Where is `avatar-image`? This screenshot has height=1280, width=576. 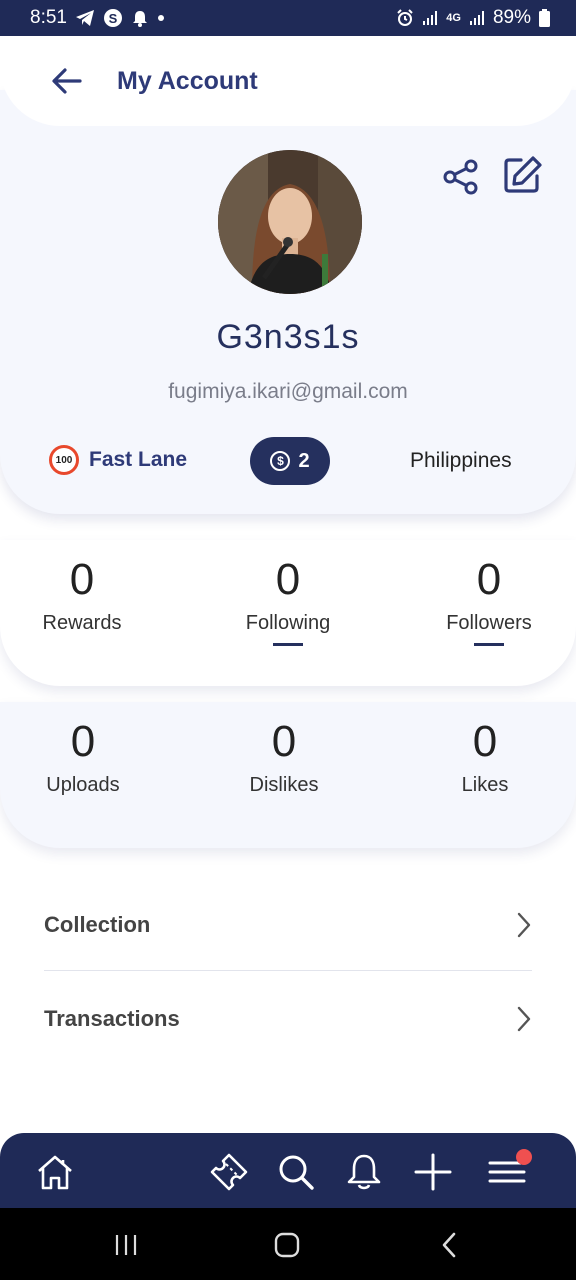 avatar-image is located at coordinates (290, 222).